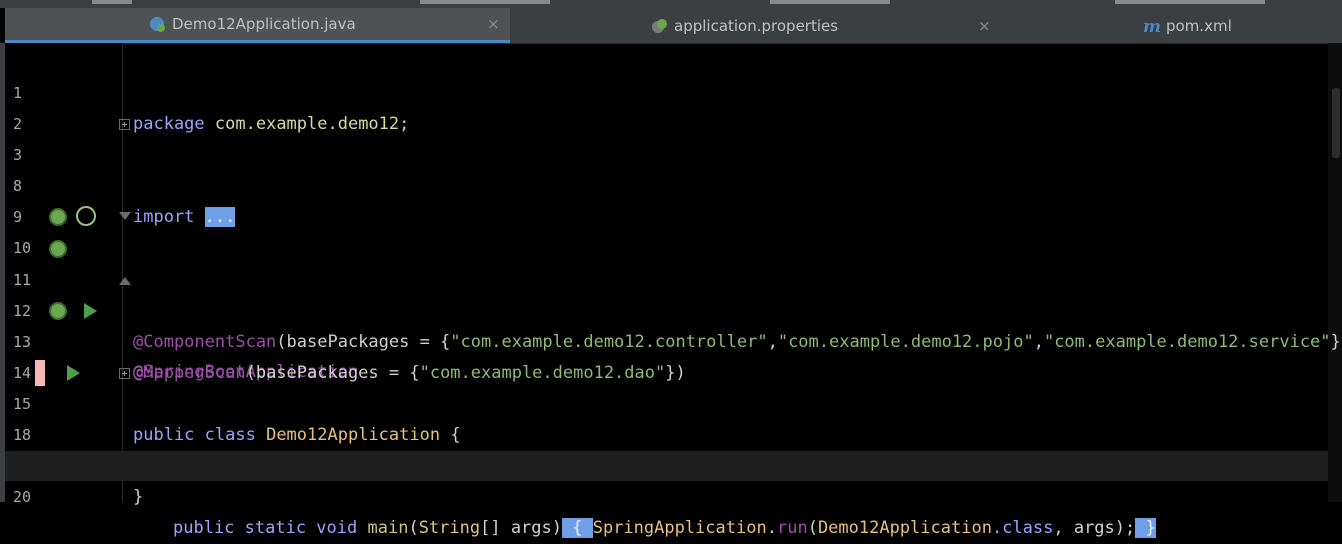 The height and width of the screenshot is (544, 1342). I want to click on tab-demo12application-java: Demo12Application.java ×, so click(257, 25).